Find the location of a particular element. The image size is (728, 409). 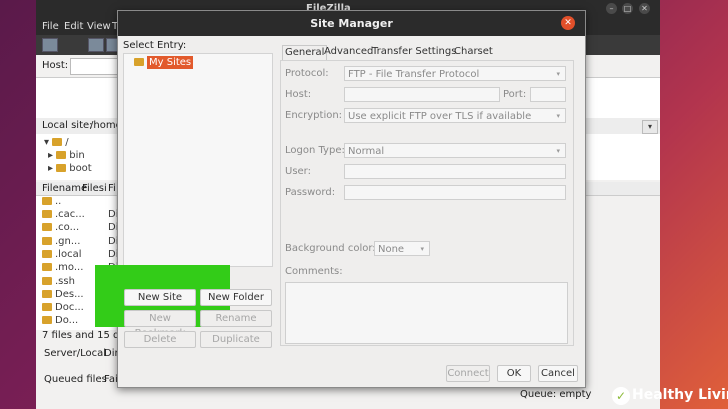

encryption-select: Use explicit FTP over TLS if available ▾ is located at coordinates (455, 115).